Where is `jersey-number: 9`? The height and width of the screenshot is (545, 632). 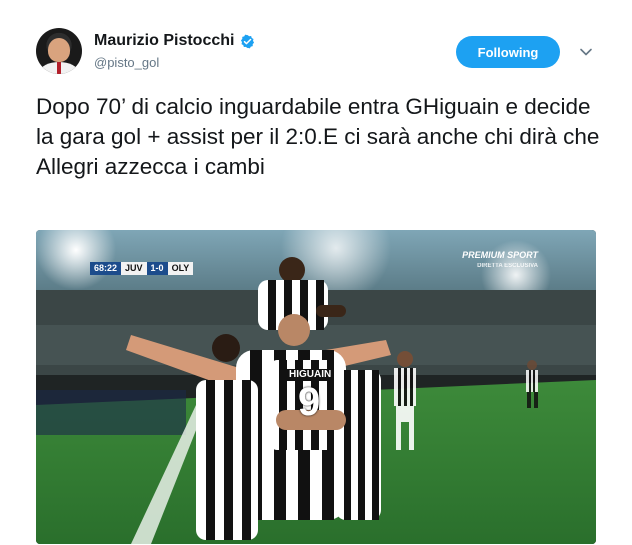
jersey-number: 9 is located at coordinates (309, 402).